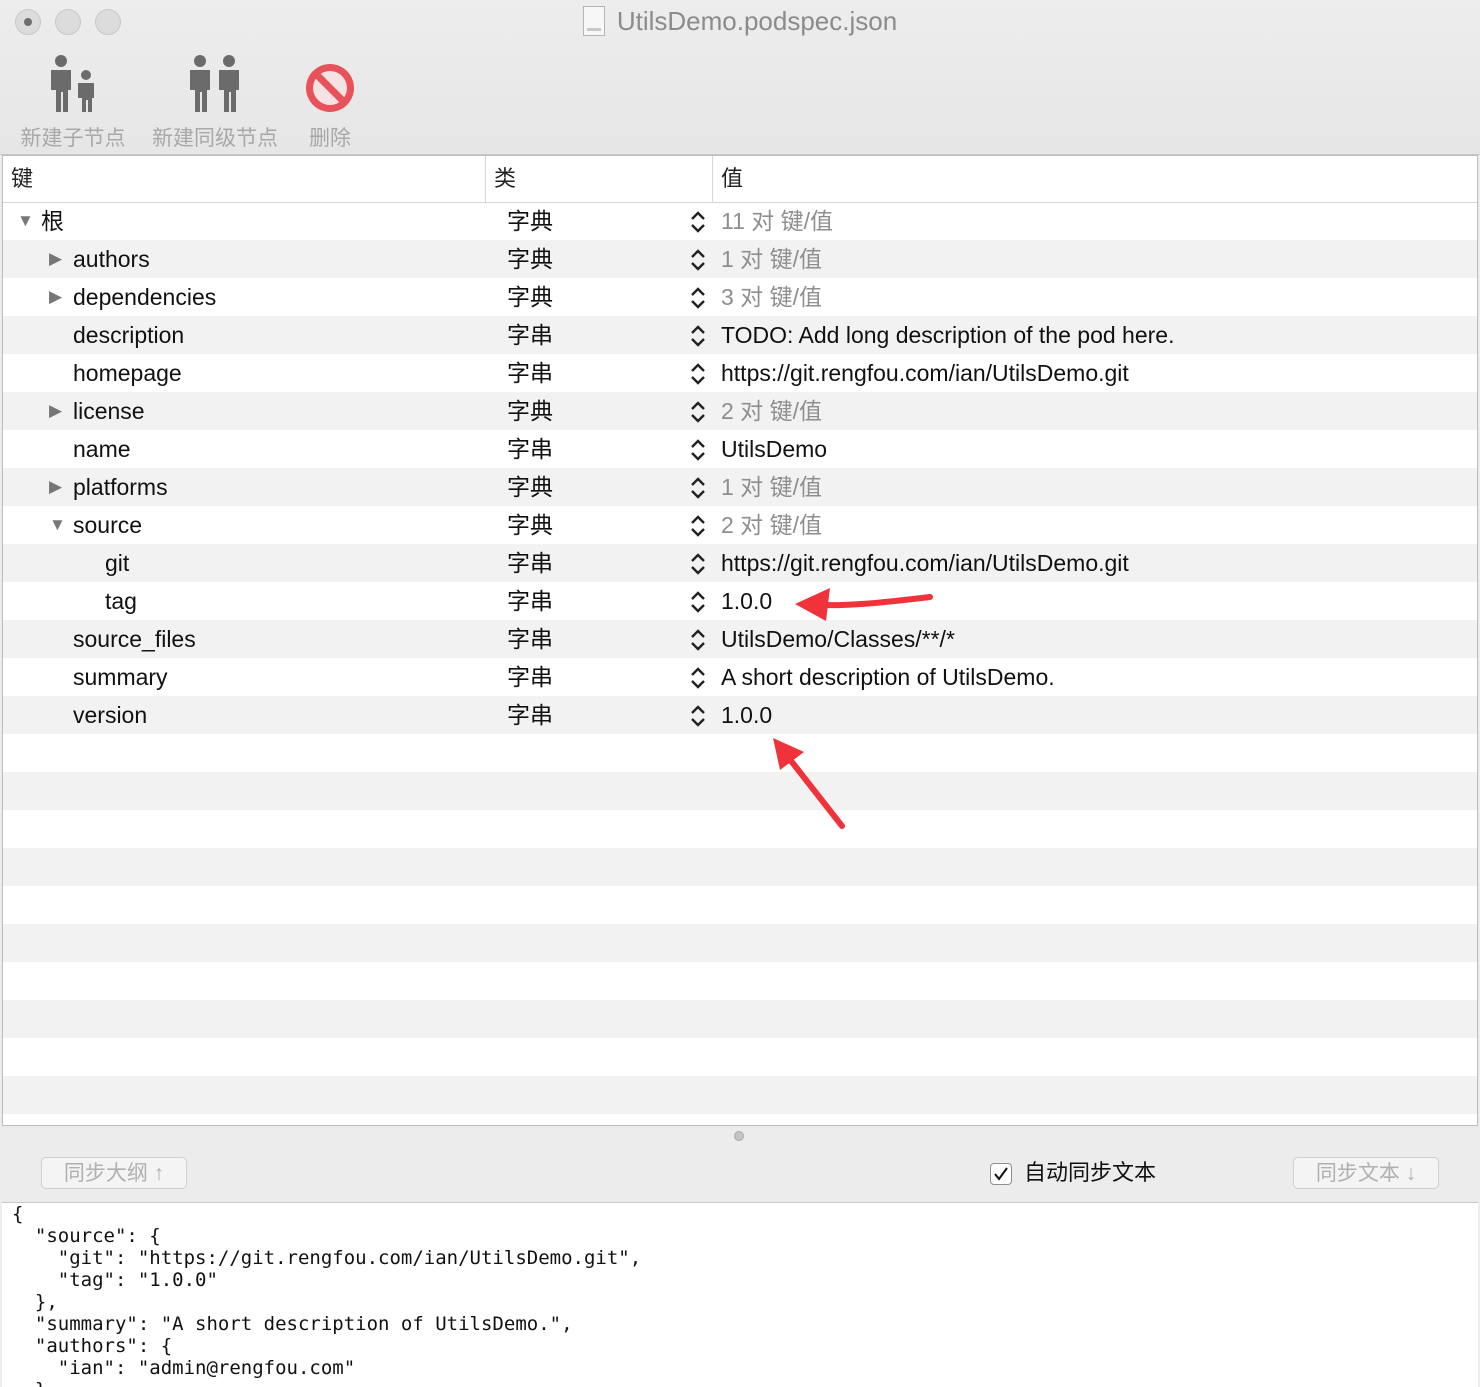  Describe the element at coordinates (244, 179) in the screenshot. I see `column-header-key: 键` at that location.